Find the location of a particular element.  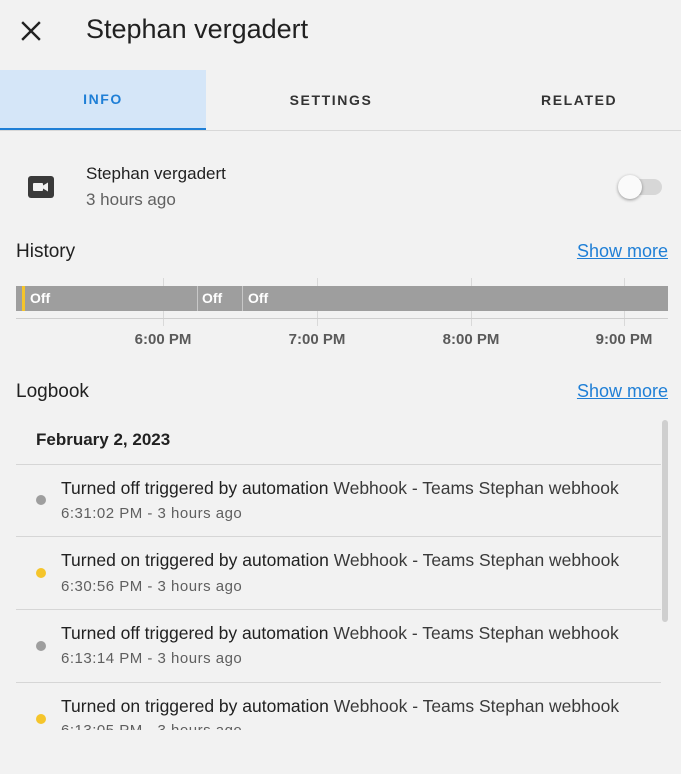

close-button is located at coordinates (31, 31).